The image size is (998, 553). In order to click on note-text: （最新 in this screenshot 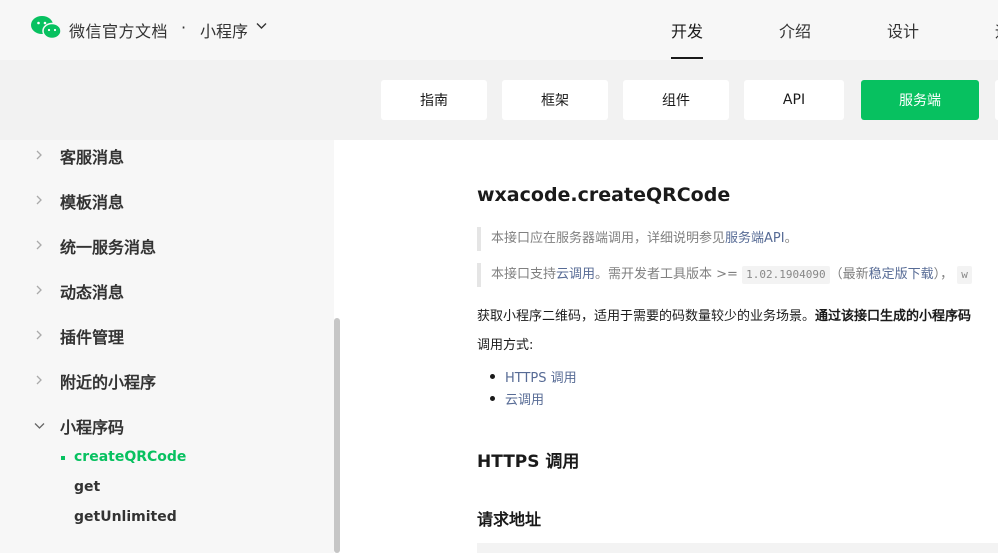, I will do `click(849, 274)`.